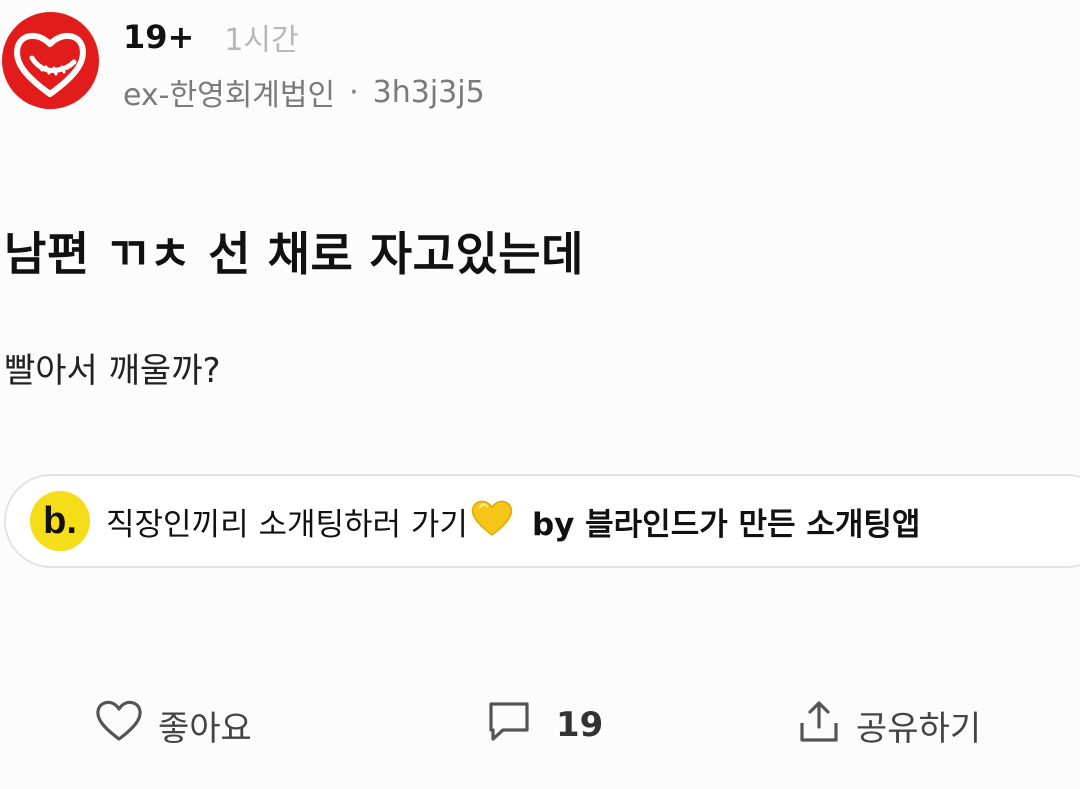 This screenshot has height=789, width=1080. I want to click on heart-mouth-icon, so click(50, 65).